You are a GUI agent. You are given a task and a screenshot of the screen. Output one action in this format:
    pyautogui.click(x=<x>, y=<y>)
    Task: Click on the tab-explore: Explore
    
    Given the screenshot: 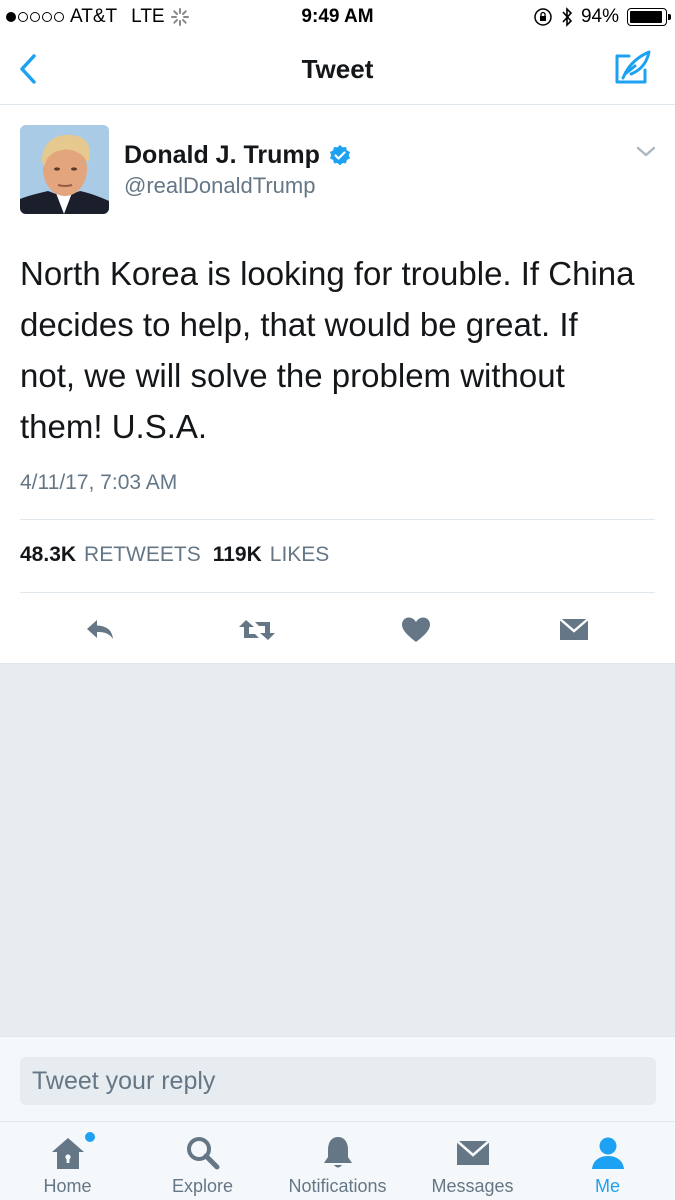 What is the action you would take?
    pyautogui.click(x=202, y=1165)
    